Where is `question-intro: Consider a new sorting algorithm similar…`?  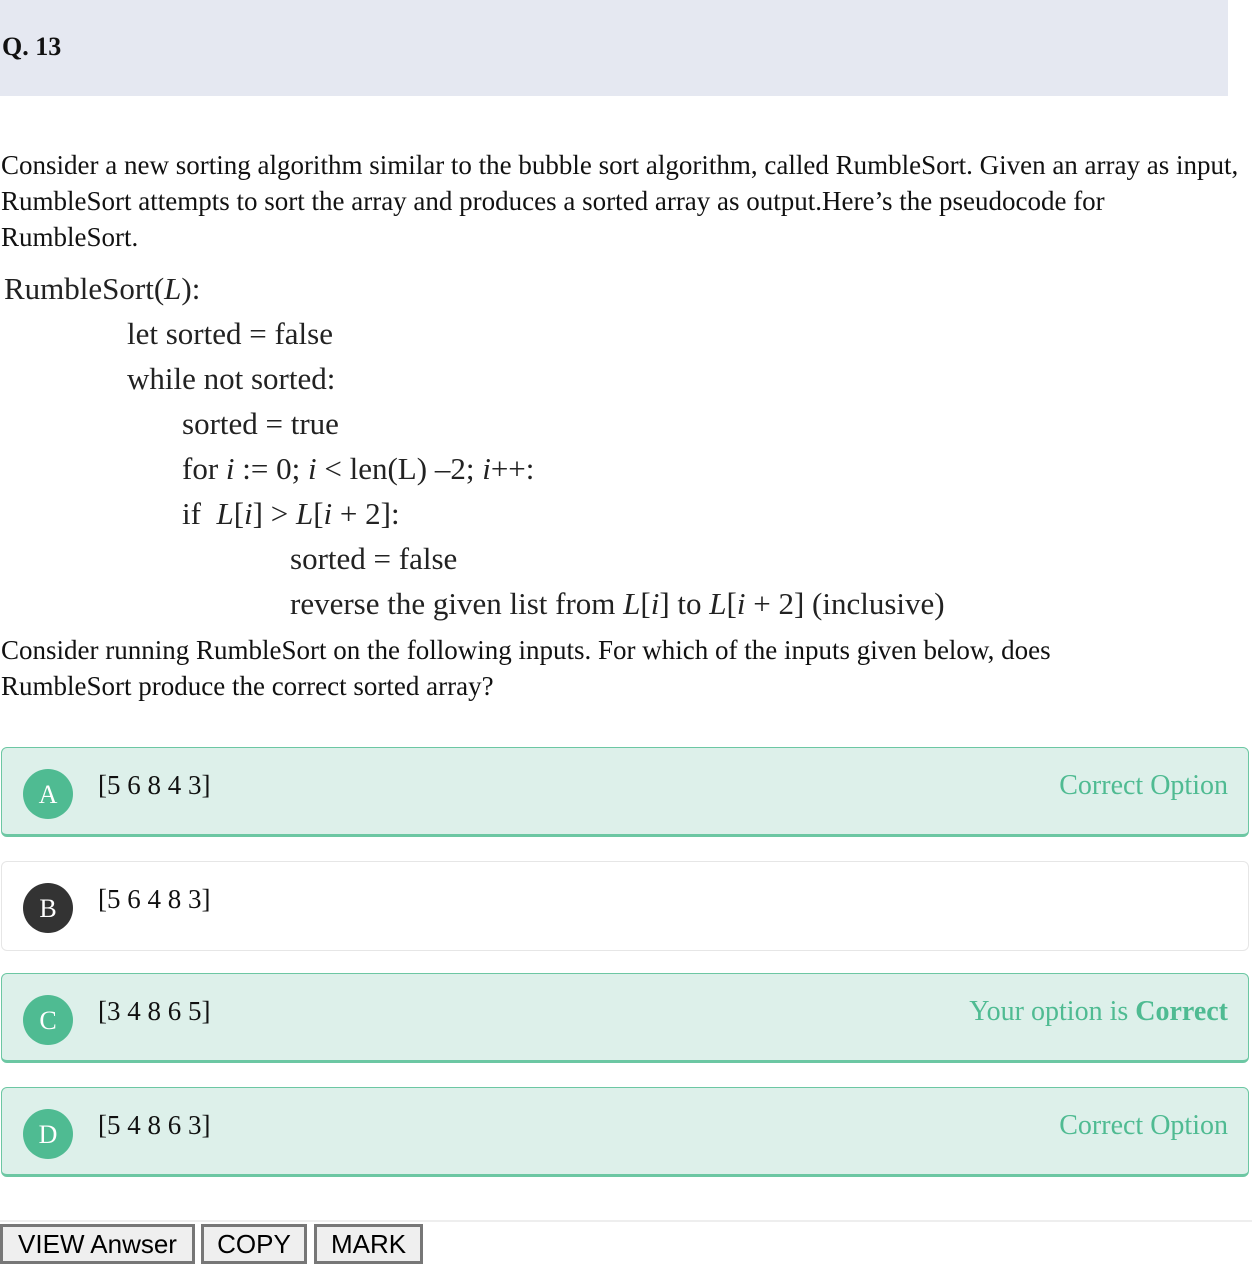 question-intro: Consider a new sorting algorithm similar… is located at coordinates (620, 201).